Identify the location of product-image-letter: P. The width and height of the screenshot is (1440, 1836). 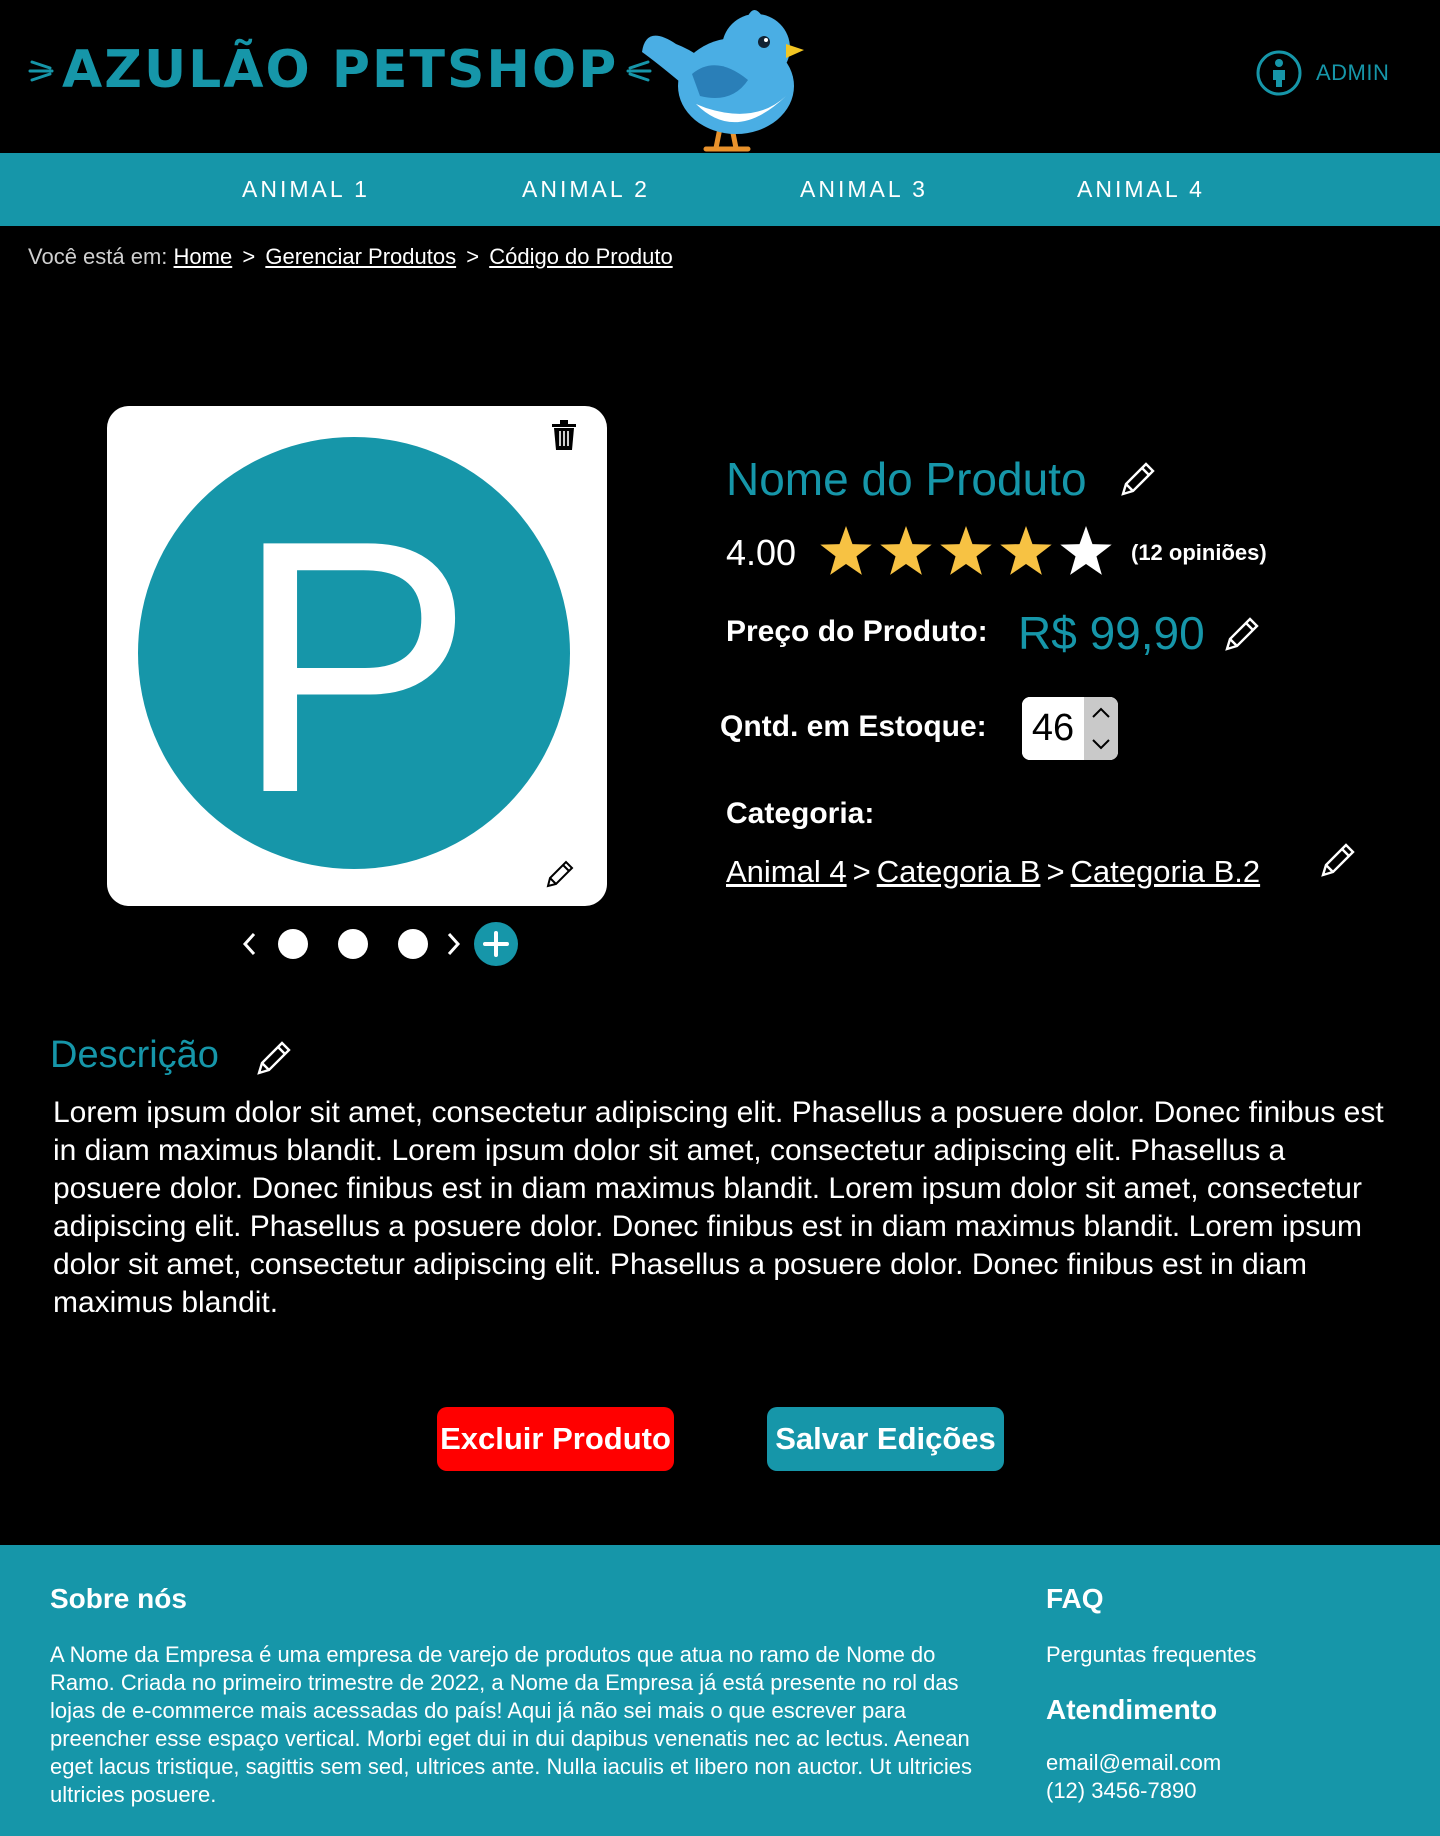
(354, 667).